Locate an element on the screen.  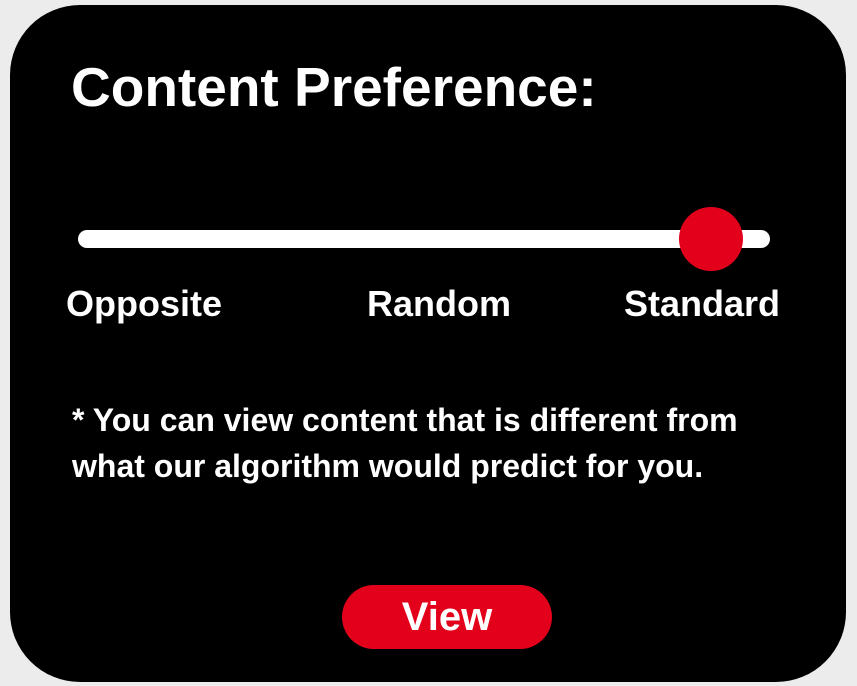
slider-label-standard: Standard is located at coordinates (702, 303).